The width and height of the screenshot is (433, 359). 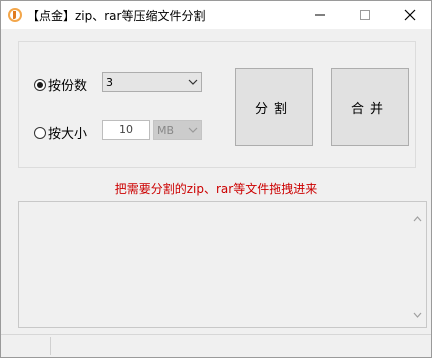 I want to click on part-count-value: 3, so click(x=109, y=82).